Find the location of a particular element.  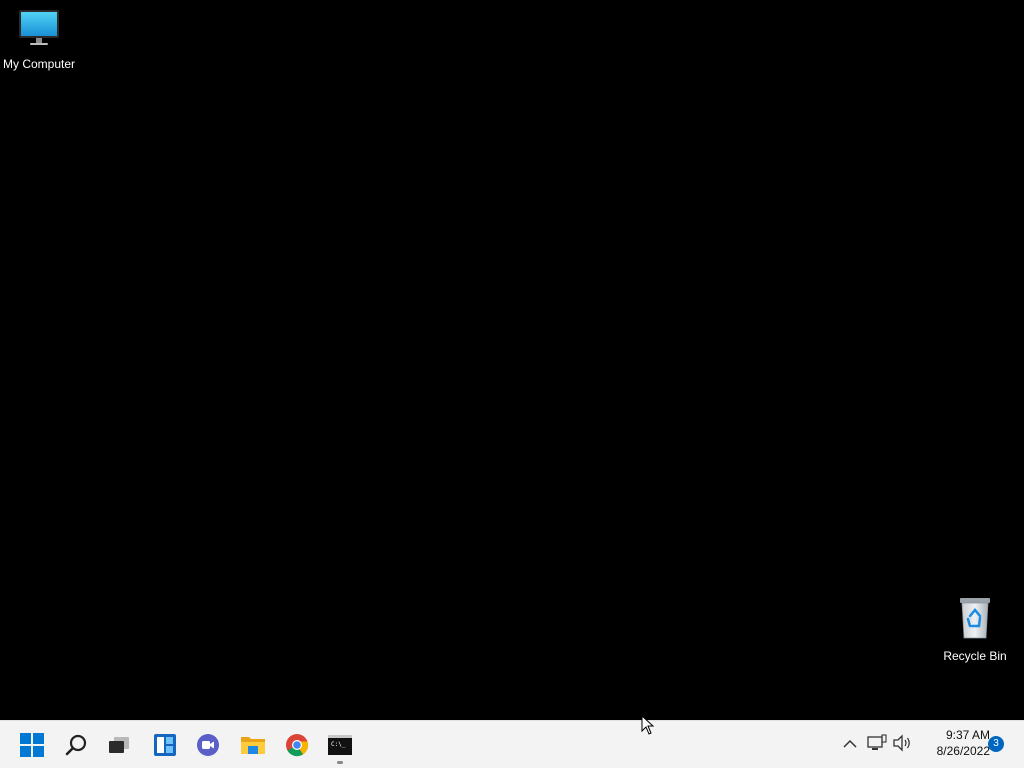

clock-date: 8/26/2022 is located at coordinates (963, 751).